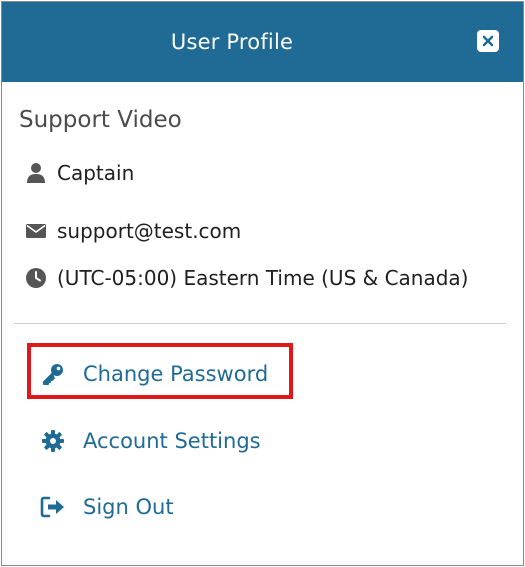  Describe the element at coordinates (176, 374) in the screenshot. I see `change-password-label: Change Password` at that location.